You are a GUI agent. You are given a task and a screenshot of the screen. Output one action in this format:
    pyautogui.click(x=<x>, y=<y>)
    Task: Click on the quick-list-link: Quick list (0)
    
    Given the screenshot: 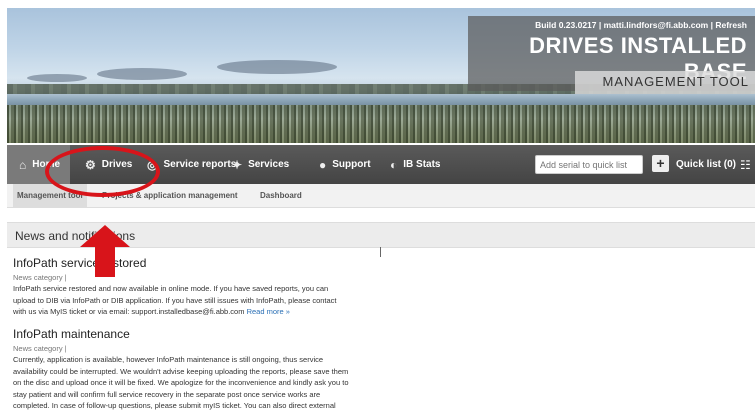 What is the action you would take?
    pyautogui.click(x=706, y=164)
    